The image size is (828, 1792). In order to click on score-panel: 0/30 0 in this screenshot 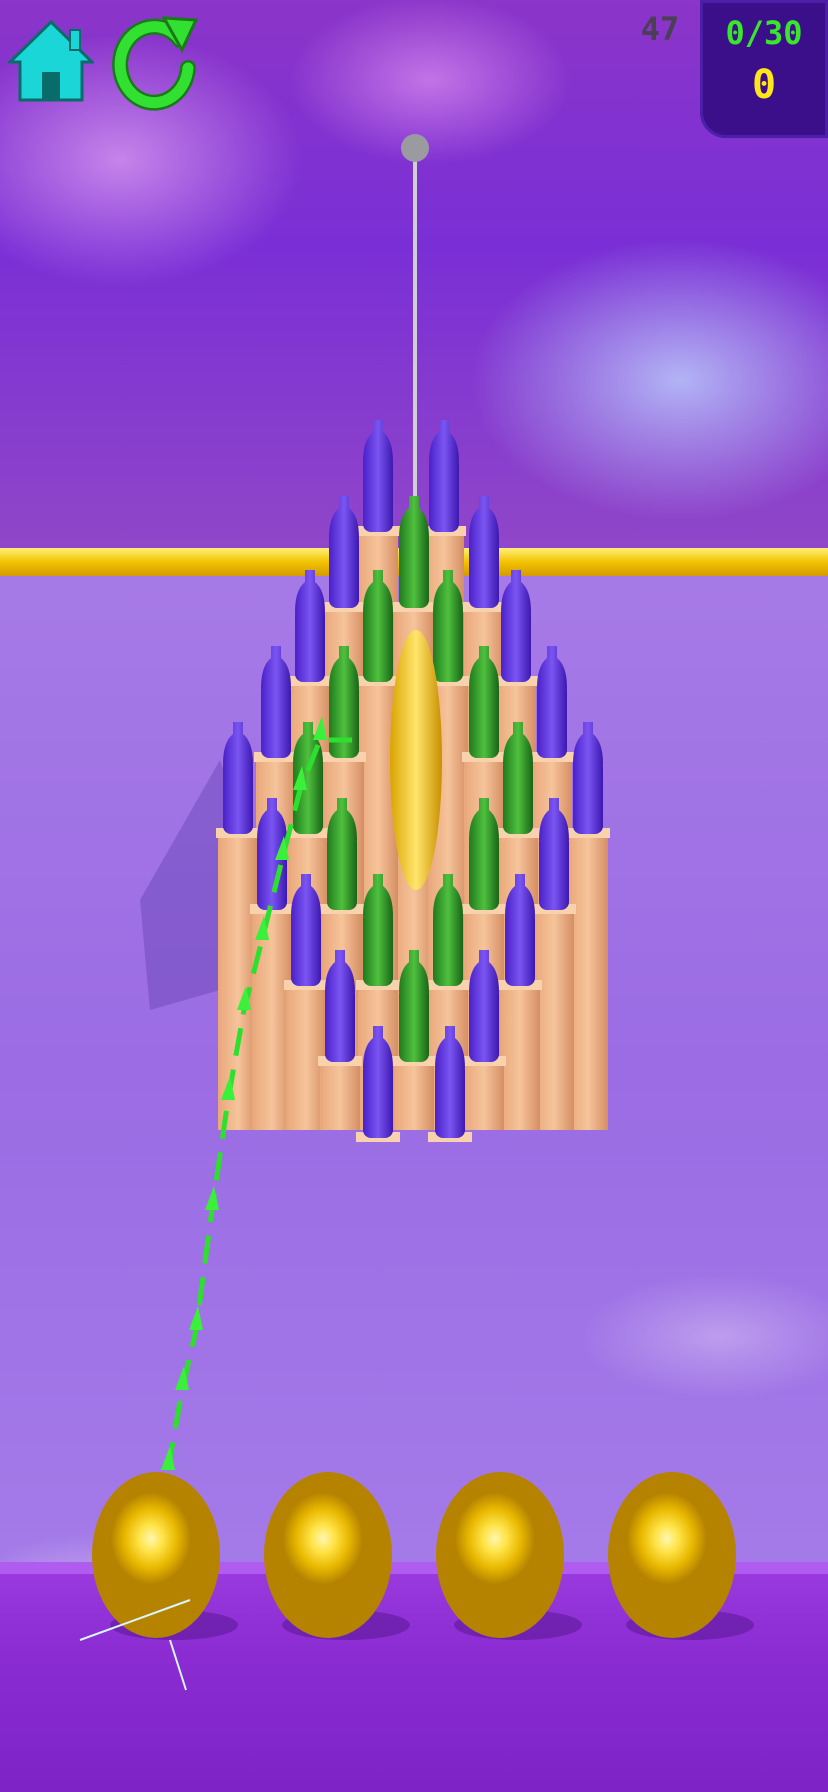, I will do `click(764, 69)`.